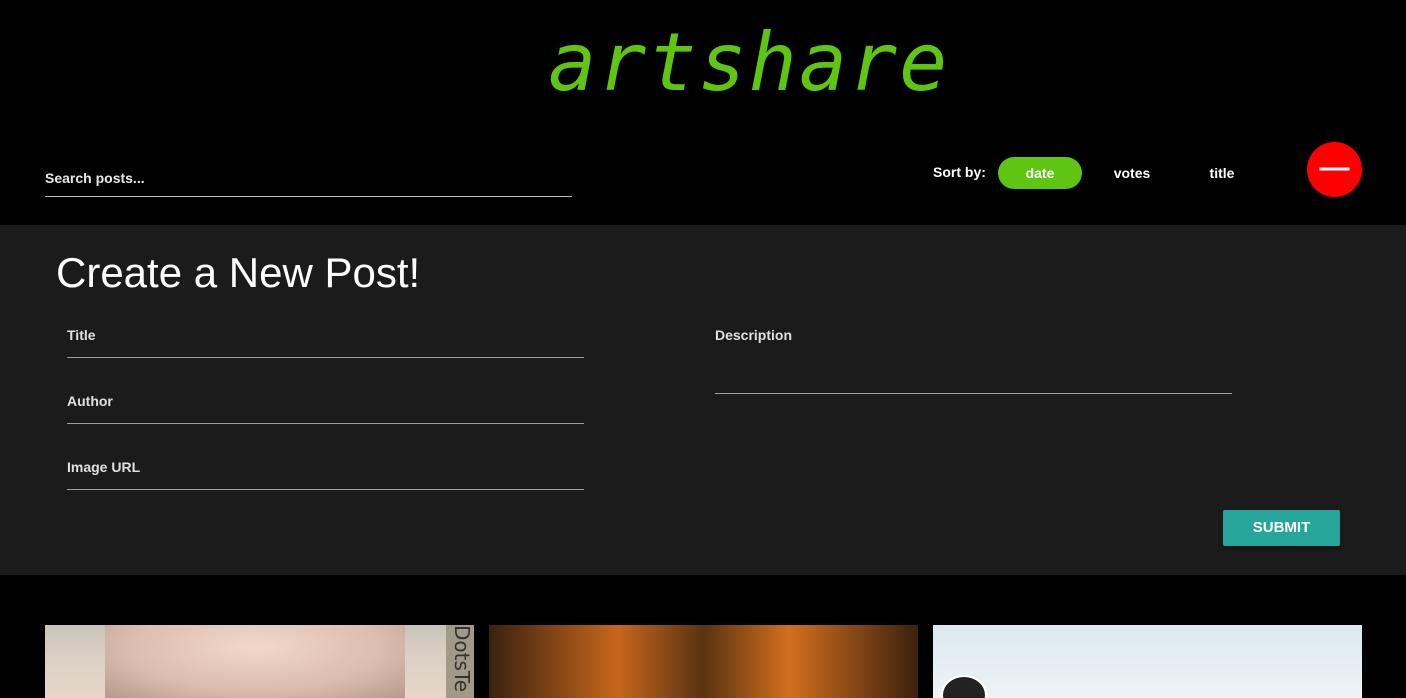 The width and height of the screenshot is (1406, 698). I want to click on sort-title-button: title, so click(1222, 173).